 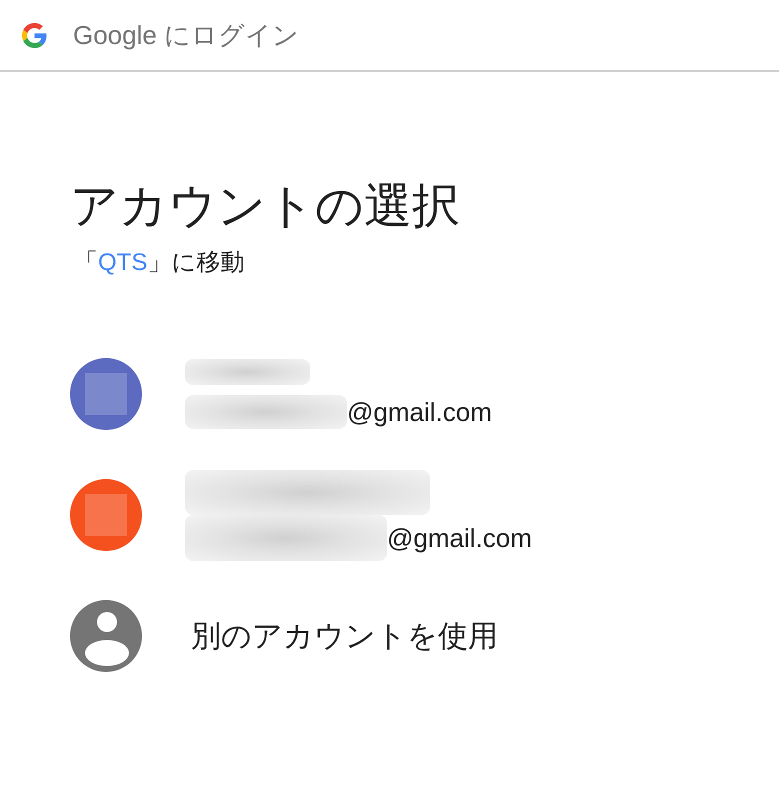 What do you see at coordinates (123, 262) in the screenshot?
I see `app-name-link: QTS` at bounding box center [123, 262].